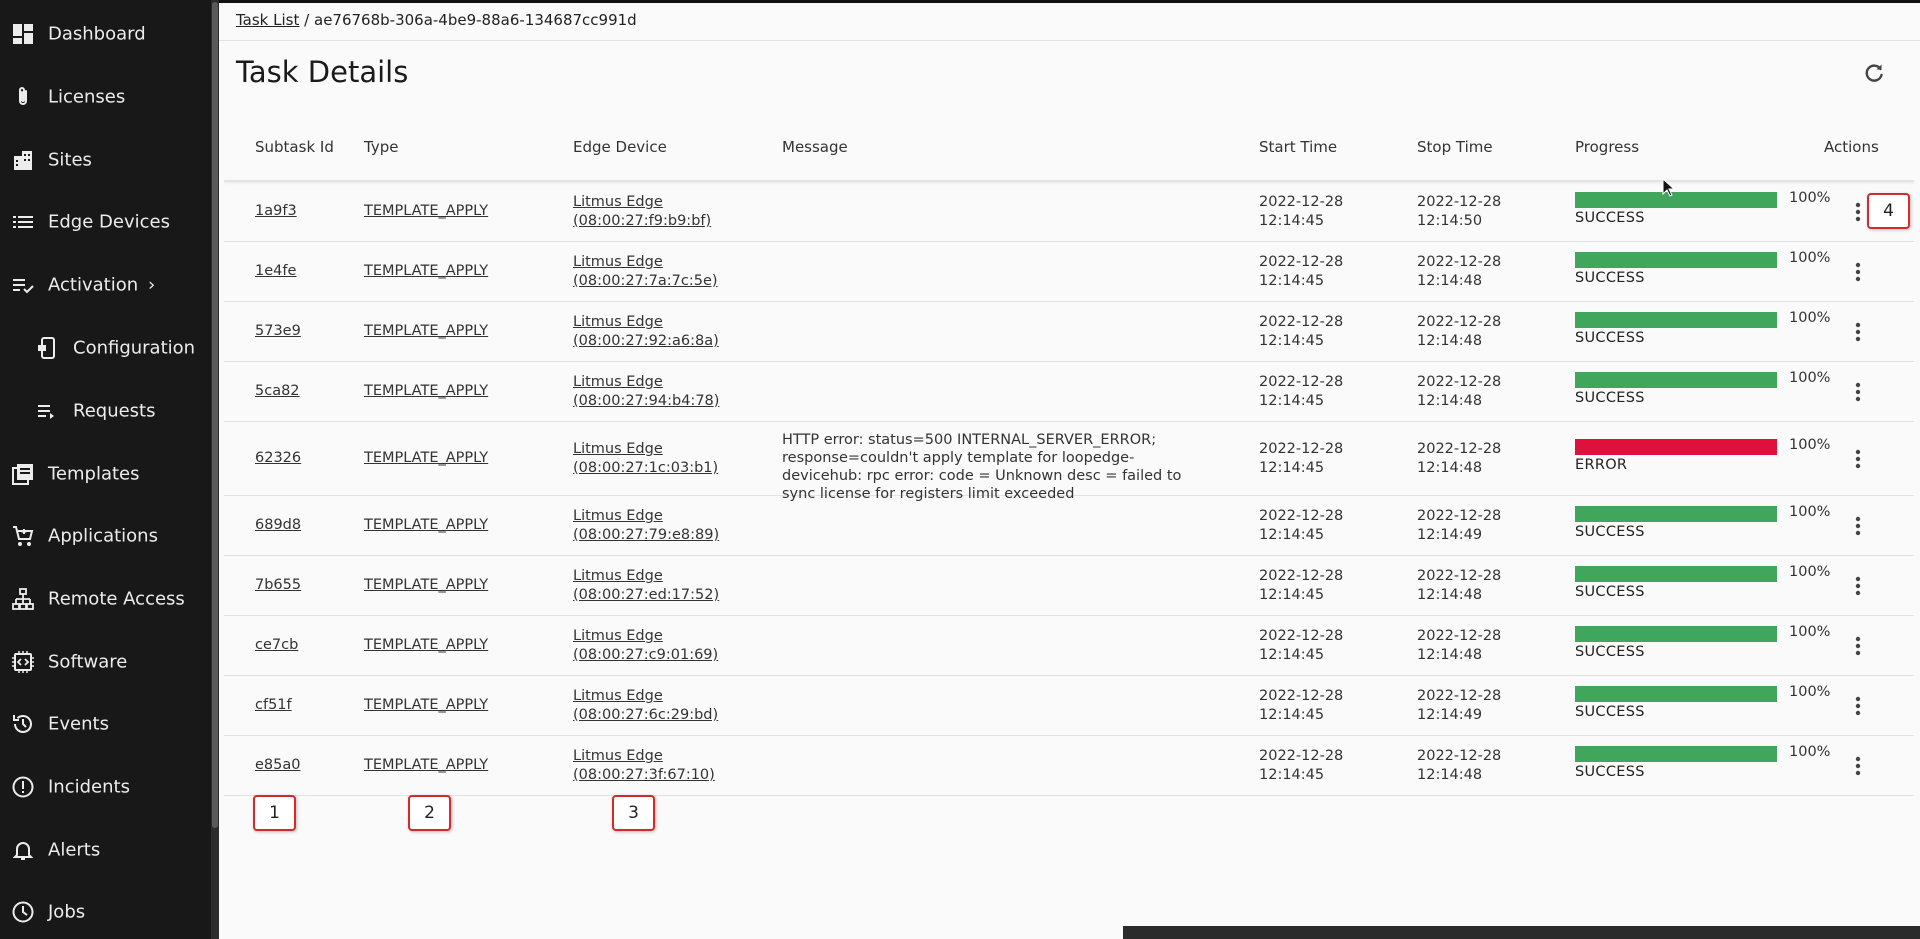 The width and height of the screenshot is (1920, 939). What do you see at coordinates (105, 787) in the screenshot?
I see `sidebar-item-incidents: Incidents` at bounding box center [105, 787].